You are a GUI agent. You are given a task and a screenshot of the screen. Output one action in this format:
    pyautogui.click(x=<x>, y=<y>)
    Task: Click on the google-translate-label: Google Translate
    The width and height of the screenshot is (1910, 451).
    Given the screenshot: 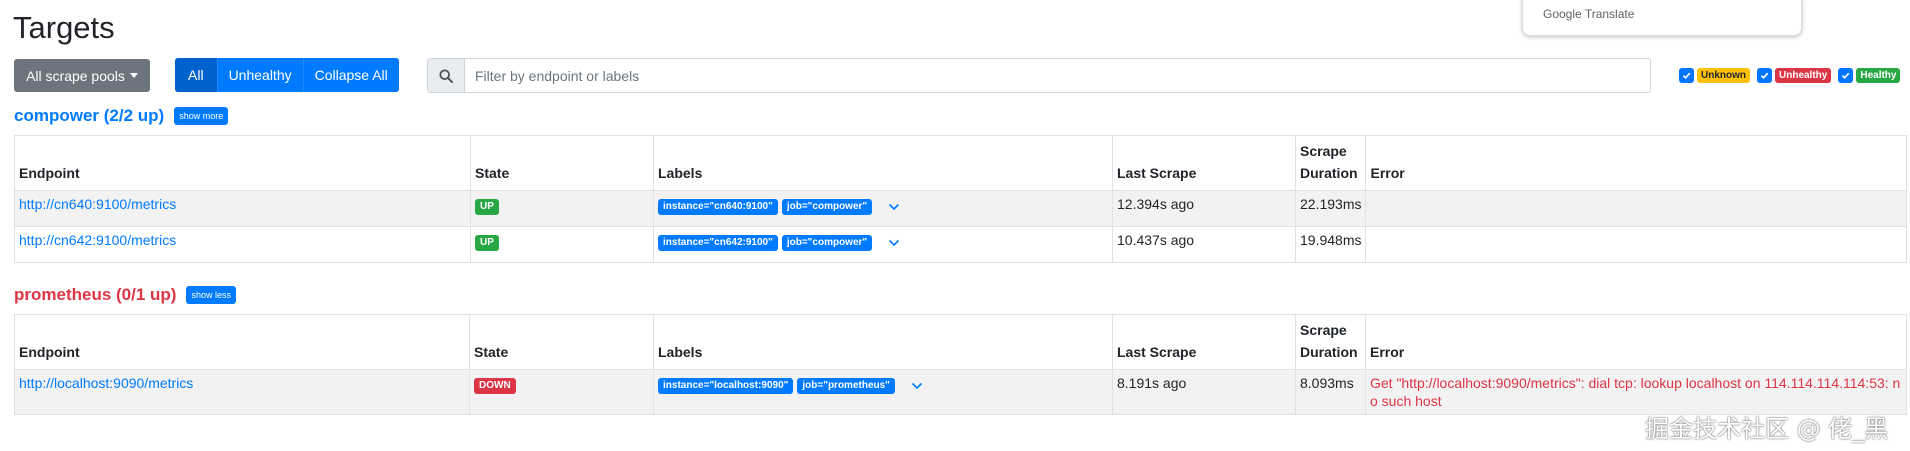 What is the action you would take?
    pyautogui.click(x=1589, y=14)
    